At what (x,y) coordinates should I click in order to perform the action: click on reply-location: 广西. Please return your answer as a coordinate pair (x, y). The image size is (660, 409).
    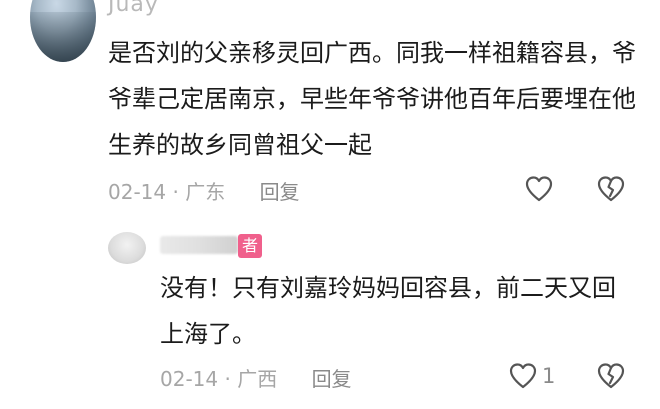
    Looking at the image, I should click on (257, 379).